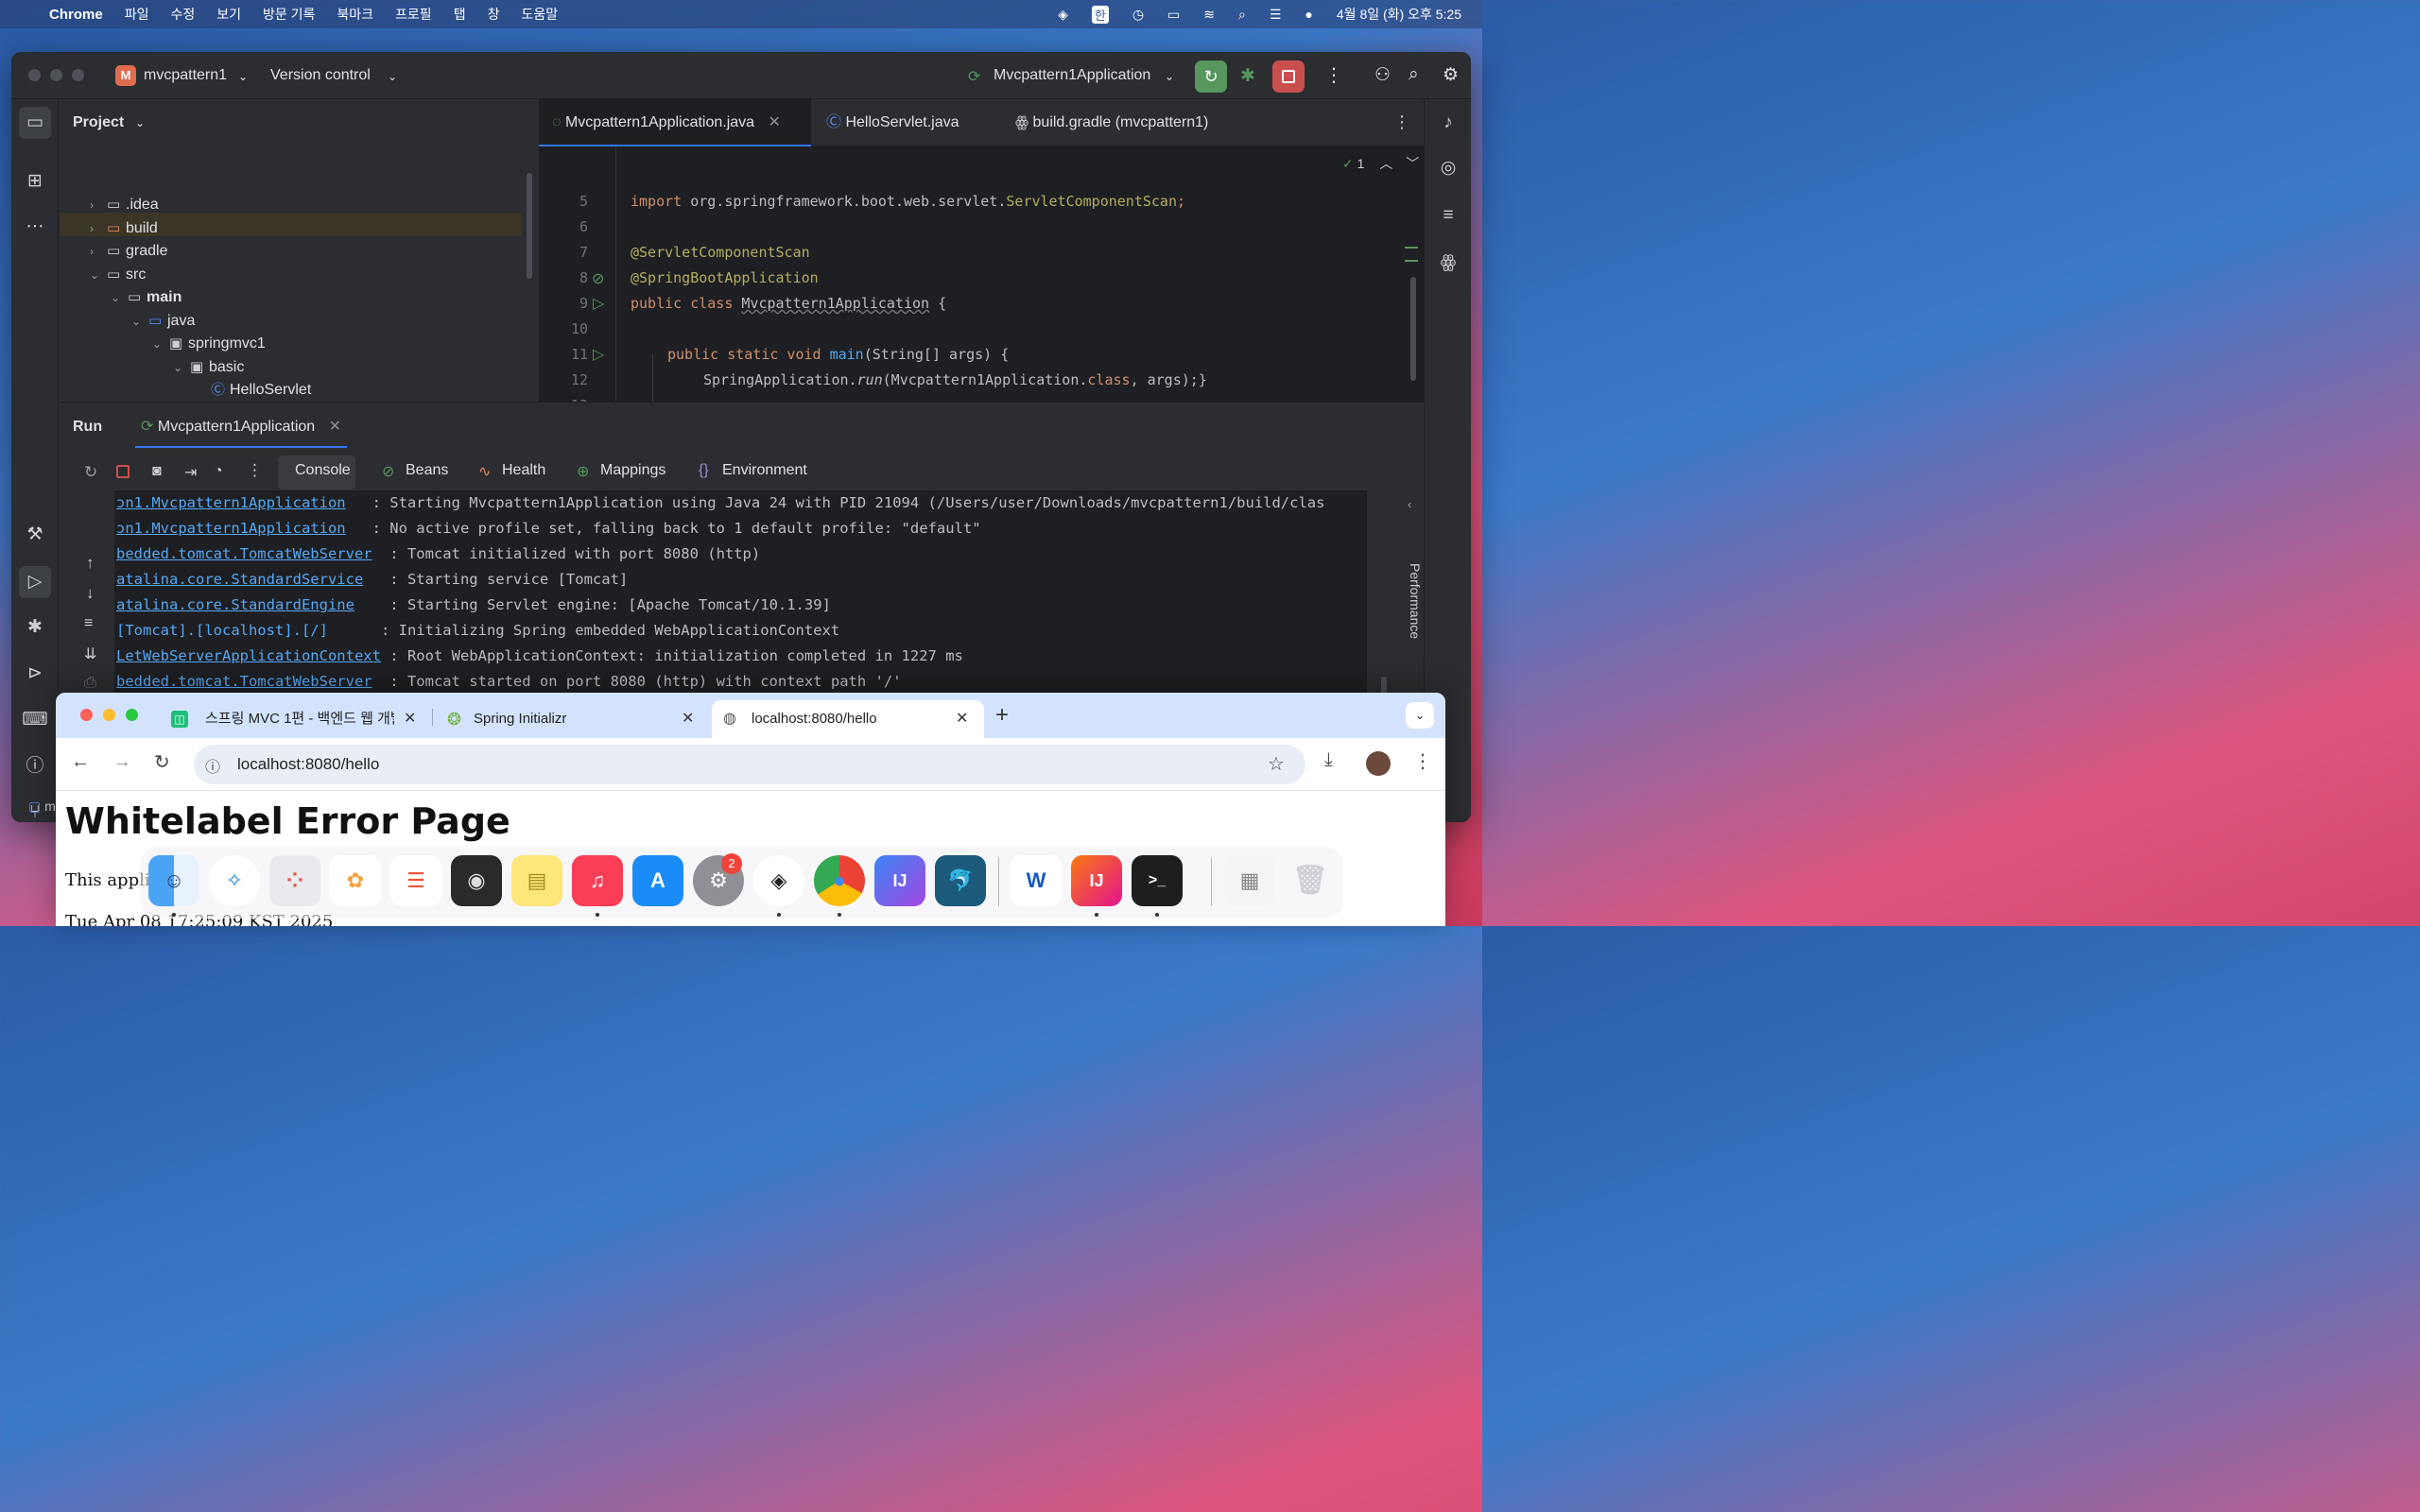 The height and width of the screenshot is (1512, 2420). What do you see at coordinates (88, 623) in the screenshot?
I see `soft-wrap-icon: ≡` at bounding box center [88, 623].